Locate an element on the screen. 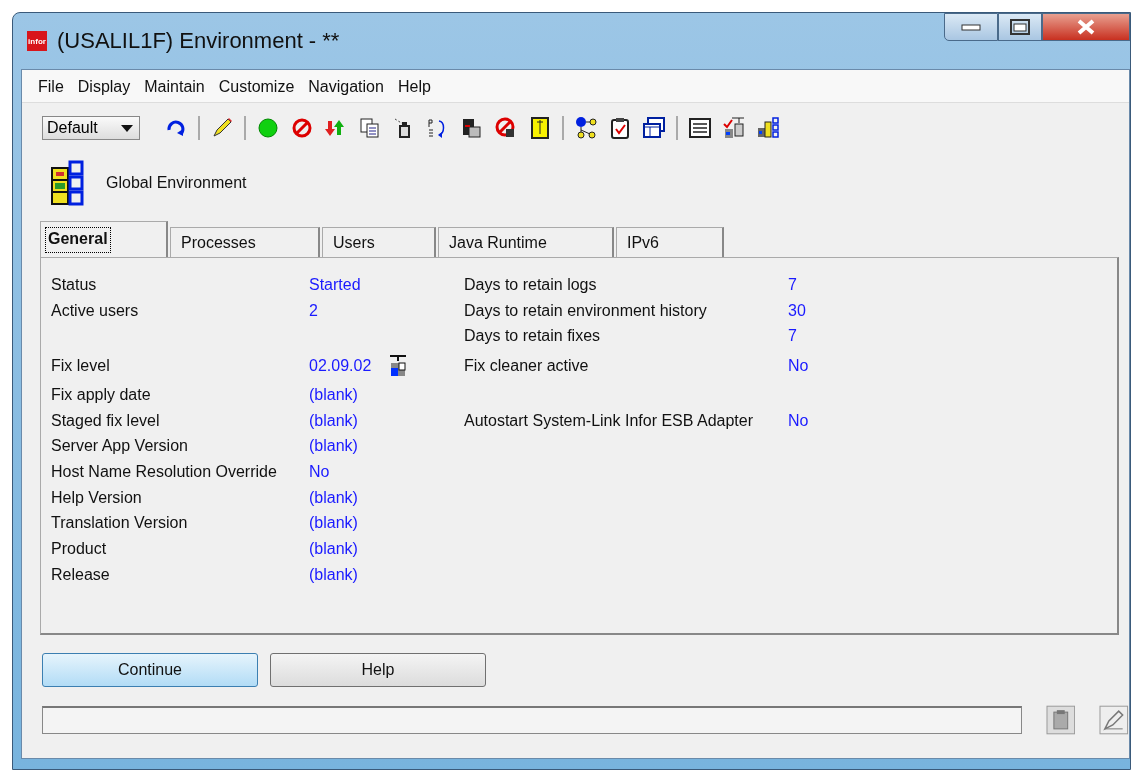 This screenshot has height=770, width=1131. minimize-button is located at coordinates (971, 27).